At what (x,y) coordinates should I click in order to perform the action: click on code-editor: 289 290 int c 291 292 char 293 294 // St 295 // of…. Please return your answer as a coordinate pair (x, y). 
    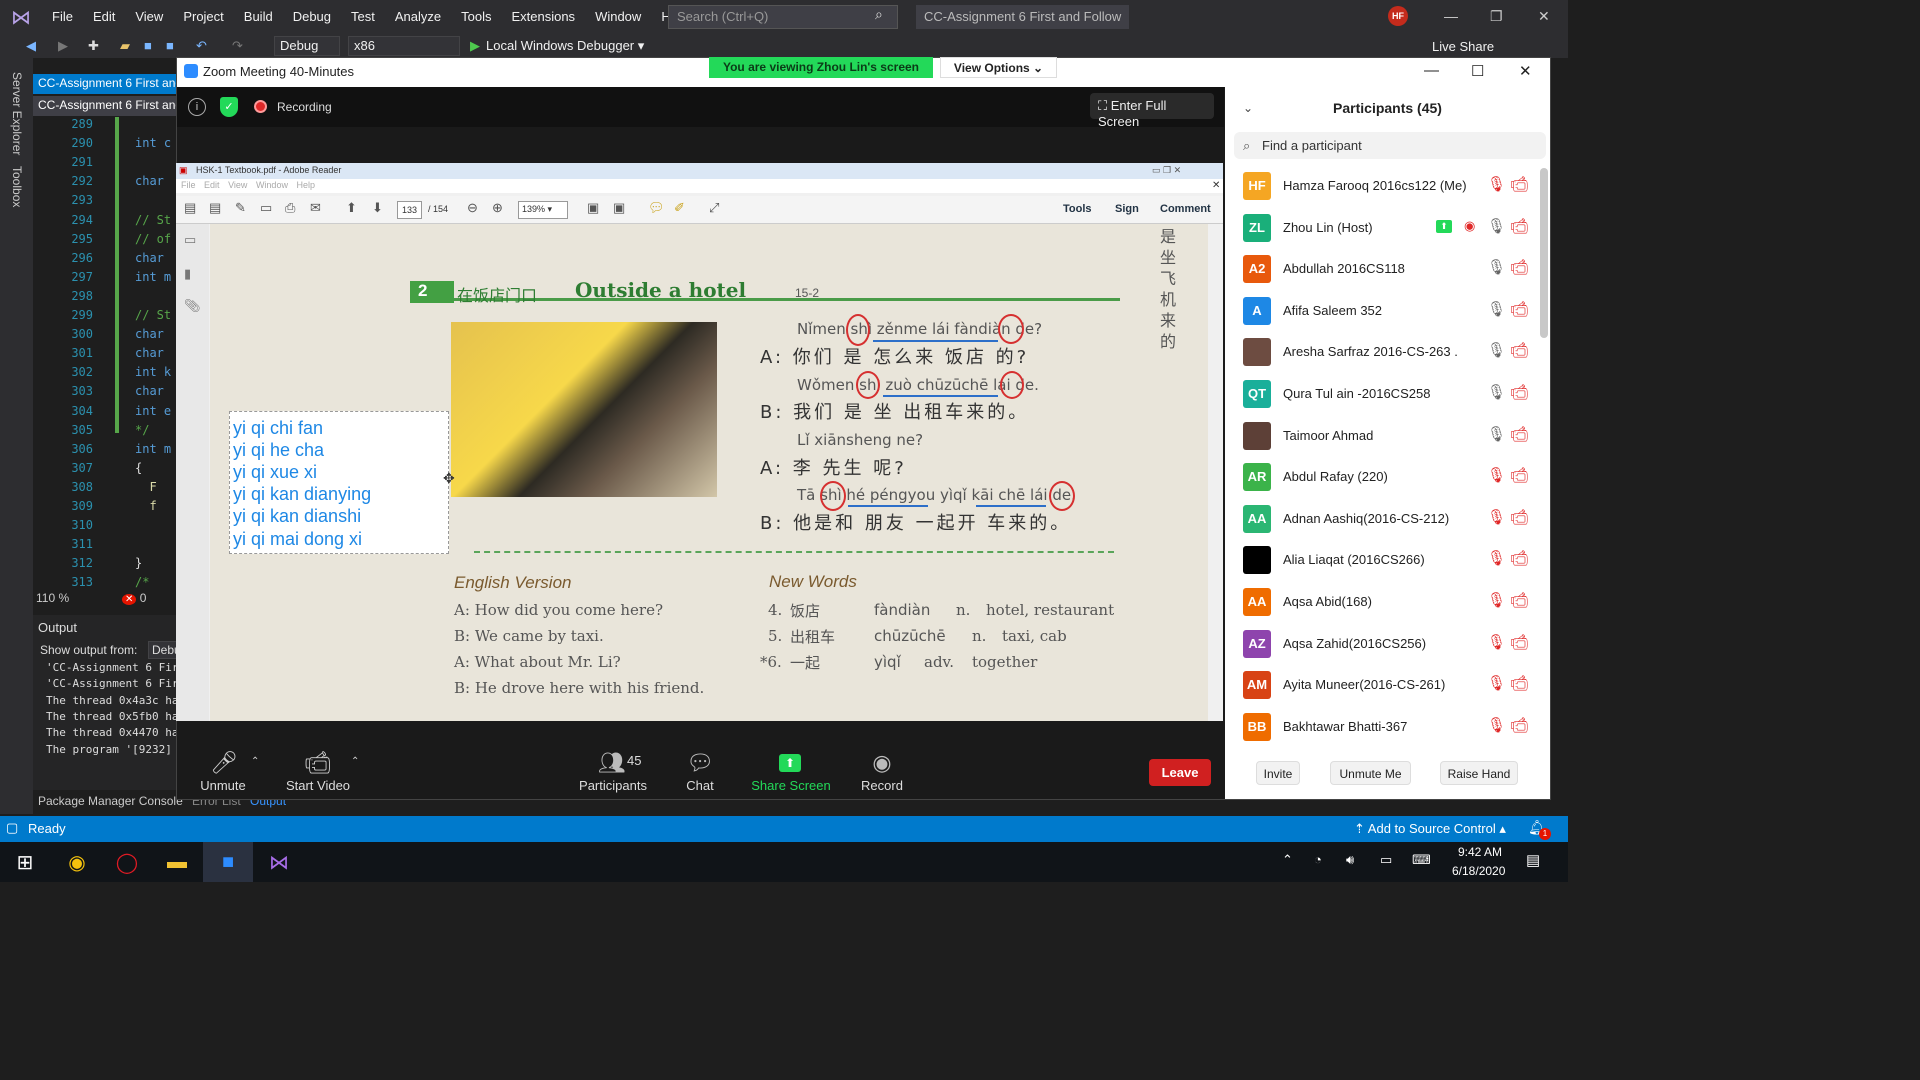
    Looking at the image, I should click on (105, 353).